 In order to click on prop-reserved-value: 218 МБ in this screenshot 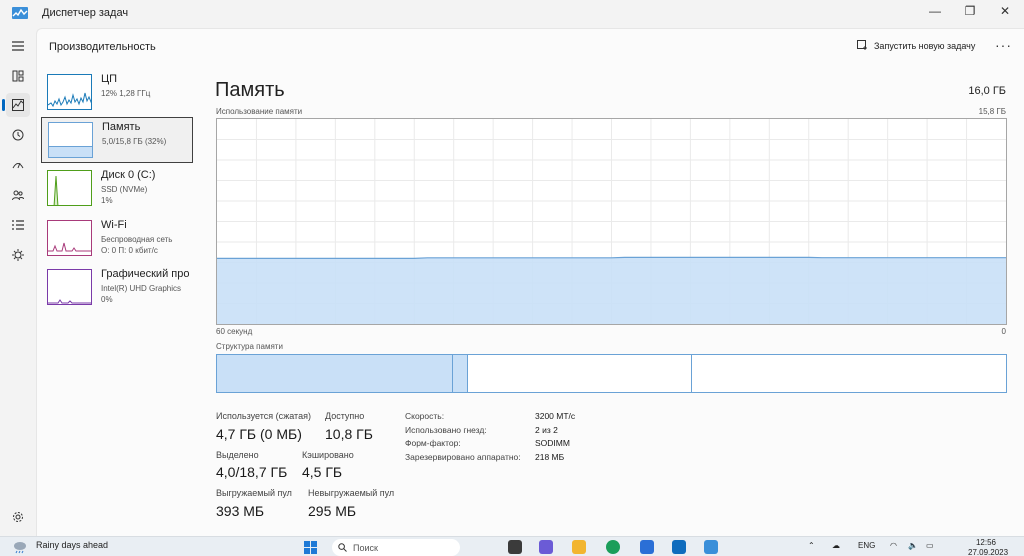, I will do `click(550, 457)`.